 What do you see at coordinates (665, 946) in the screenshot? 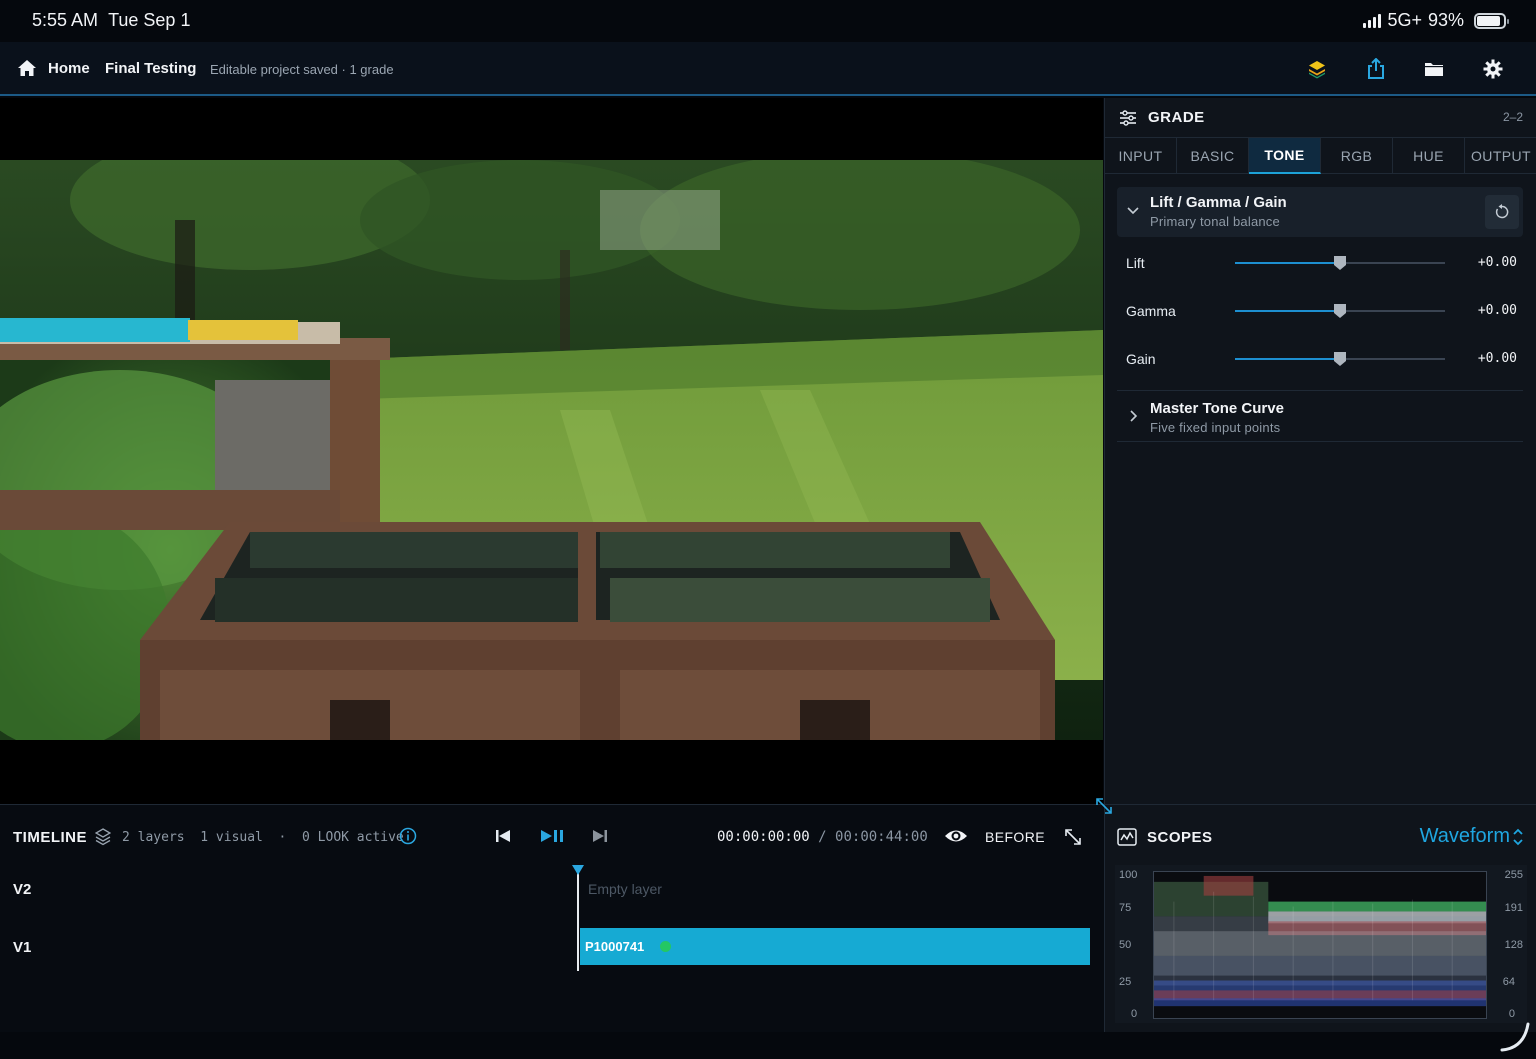
I see `clip-status-dot` at bounding box center [665, 946].